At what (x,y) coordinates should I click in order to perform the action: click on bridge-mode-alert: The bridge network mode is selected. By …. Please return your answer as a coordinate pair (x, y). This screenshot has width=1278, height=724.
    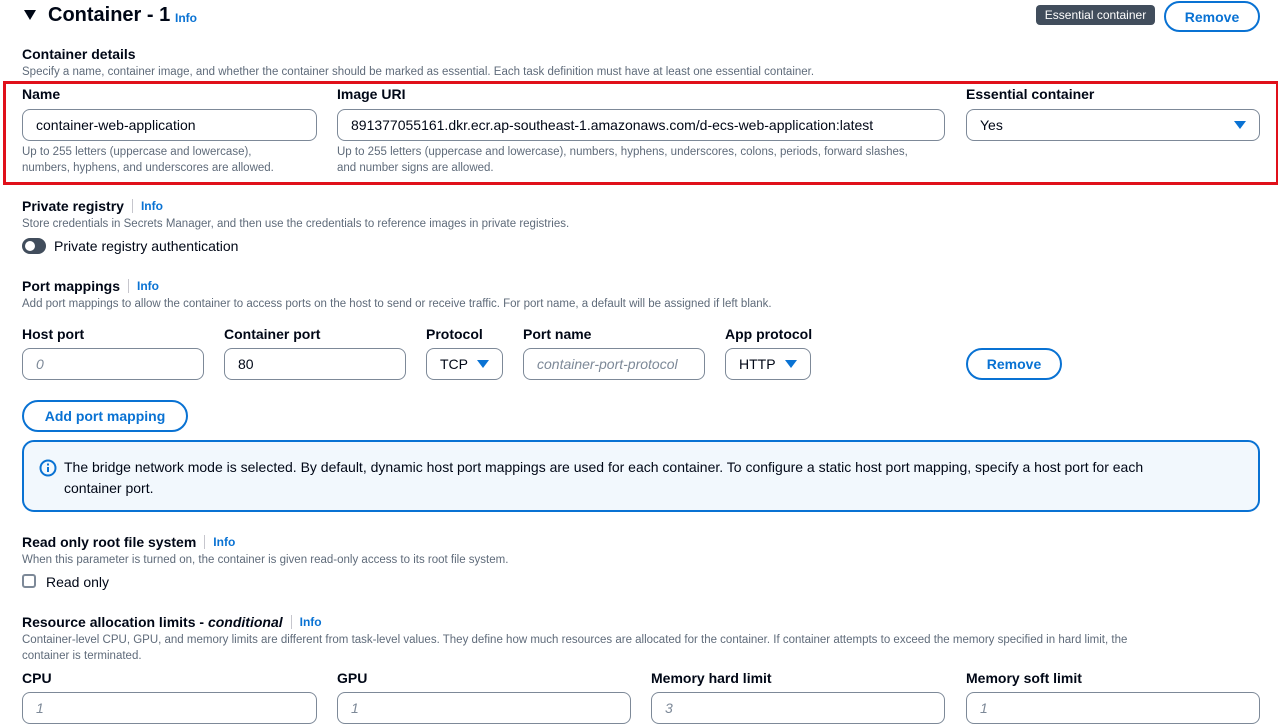
    Looking at the image, I should click on (641, 476).